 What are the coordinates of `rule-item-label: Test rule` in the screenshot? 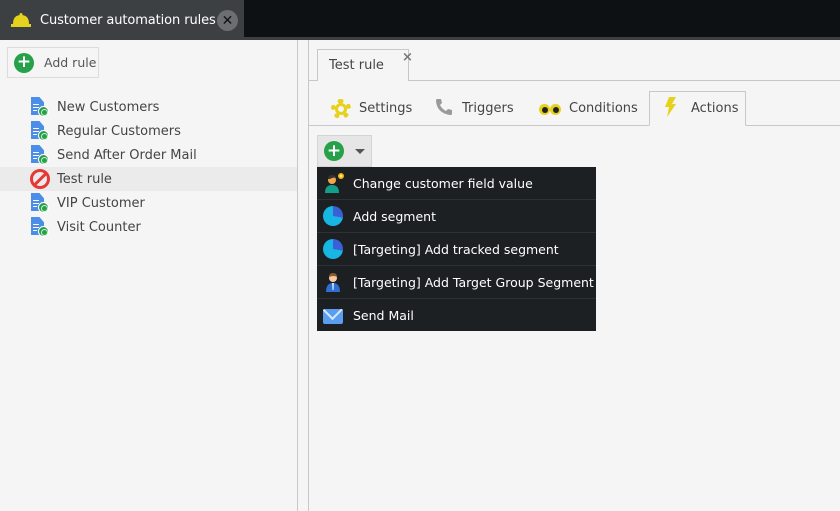 It's located at (84, 179).